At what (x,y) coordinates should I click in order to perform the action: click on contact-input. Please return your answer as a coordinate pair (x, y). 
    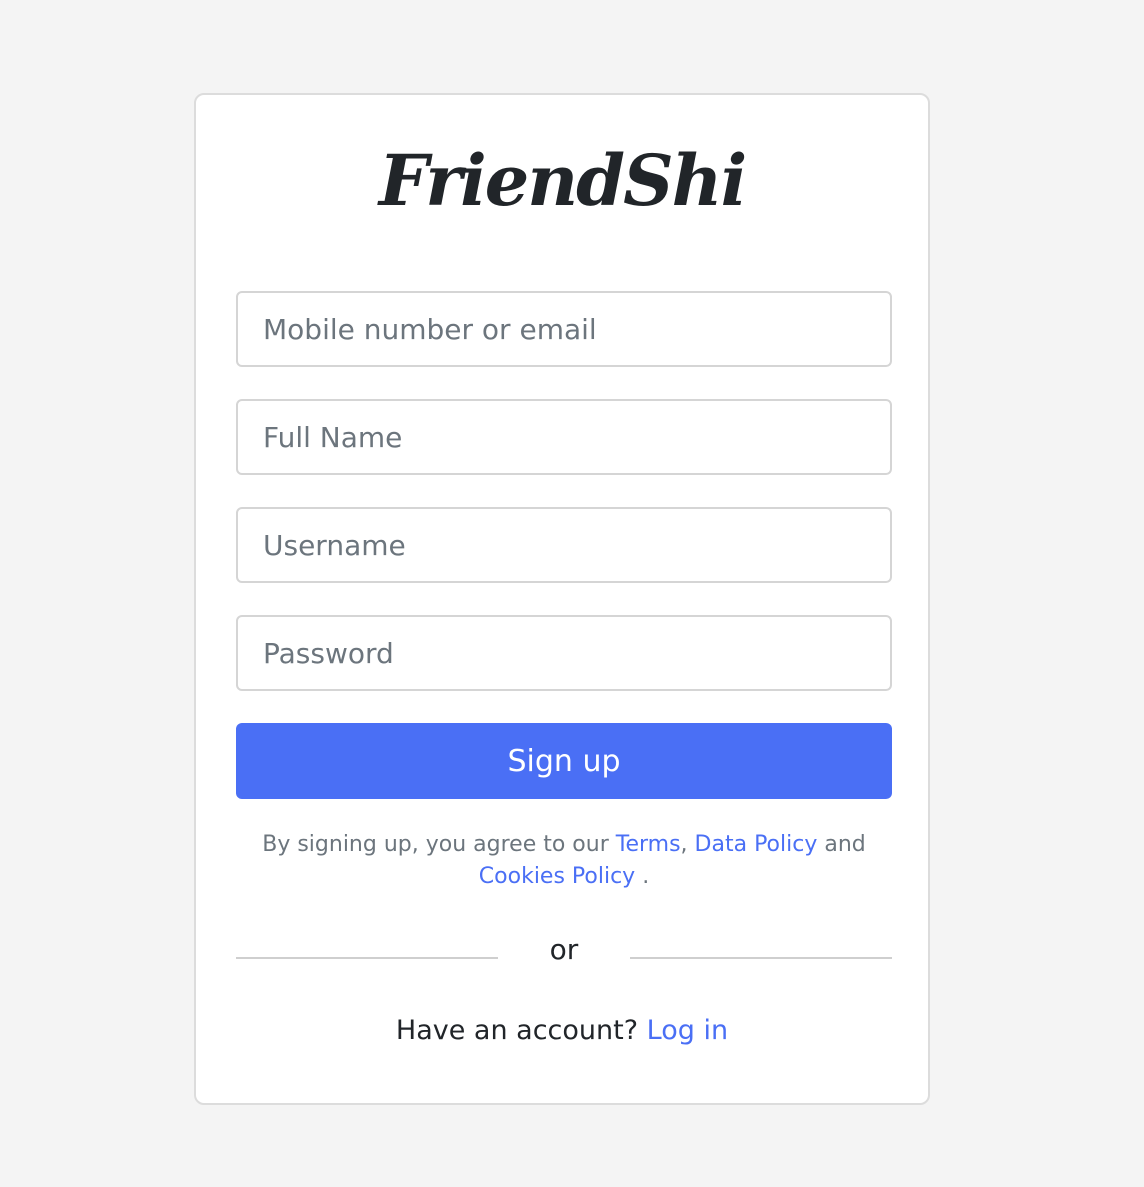
    Looking at the image, I should click on (564, 329).